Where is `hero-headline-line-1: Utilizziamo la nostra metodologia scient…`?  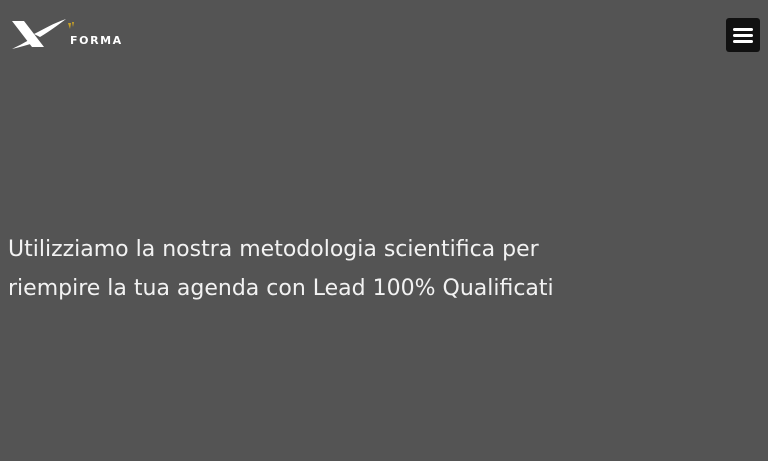 hero-headline-line-1: Utilizziamo la nostra metodologia scient… is located at coordinates (273, 249).